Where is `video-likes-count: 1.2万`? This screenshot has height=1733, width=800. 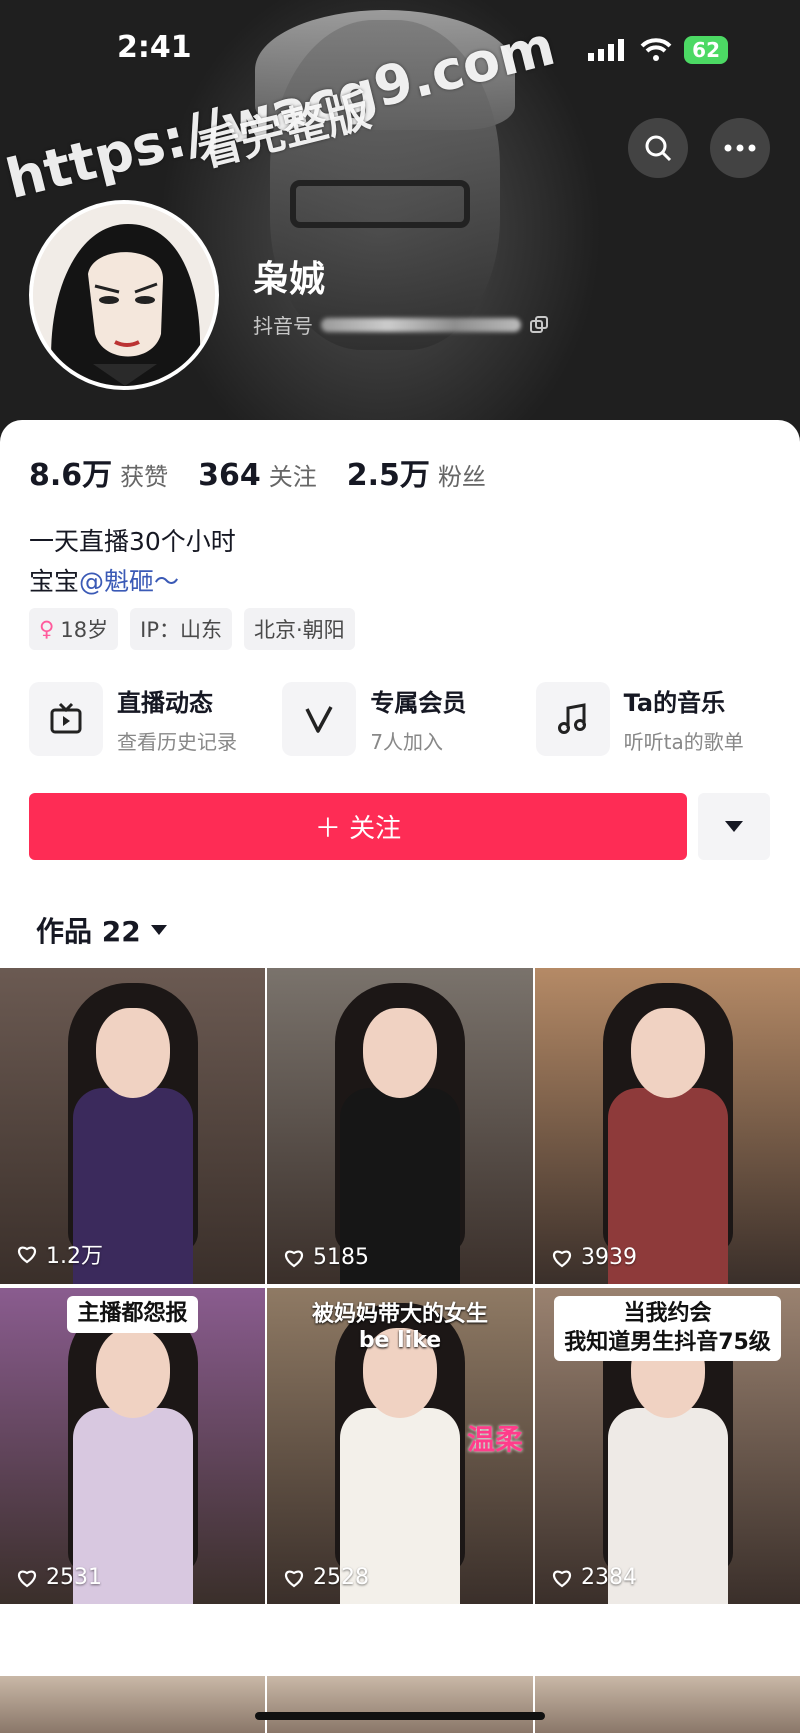 video-likes-count: 1.2万 is located at coordinates (74, 1256).